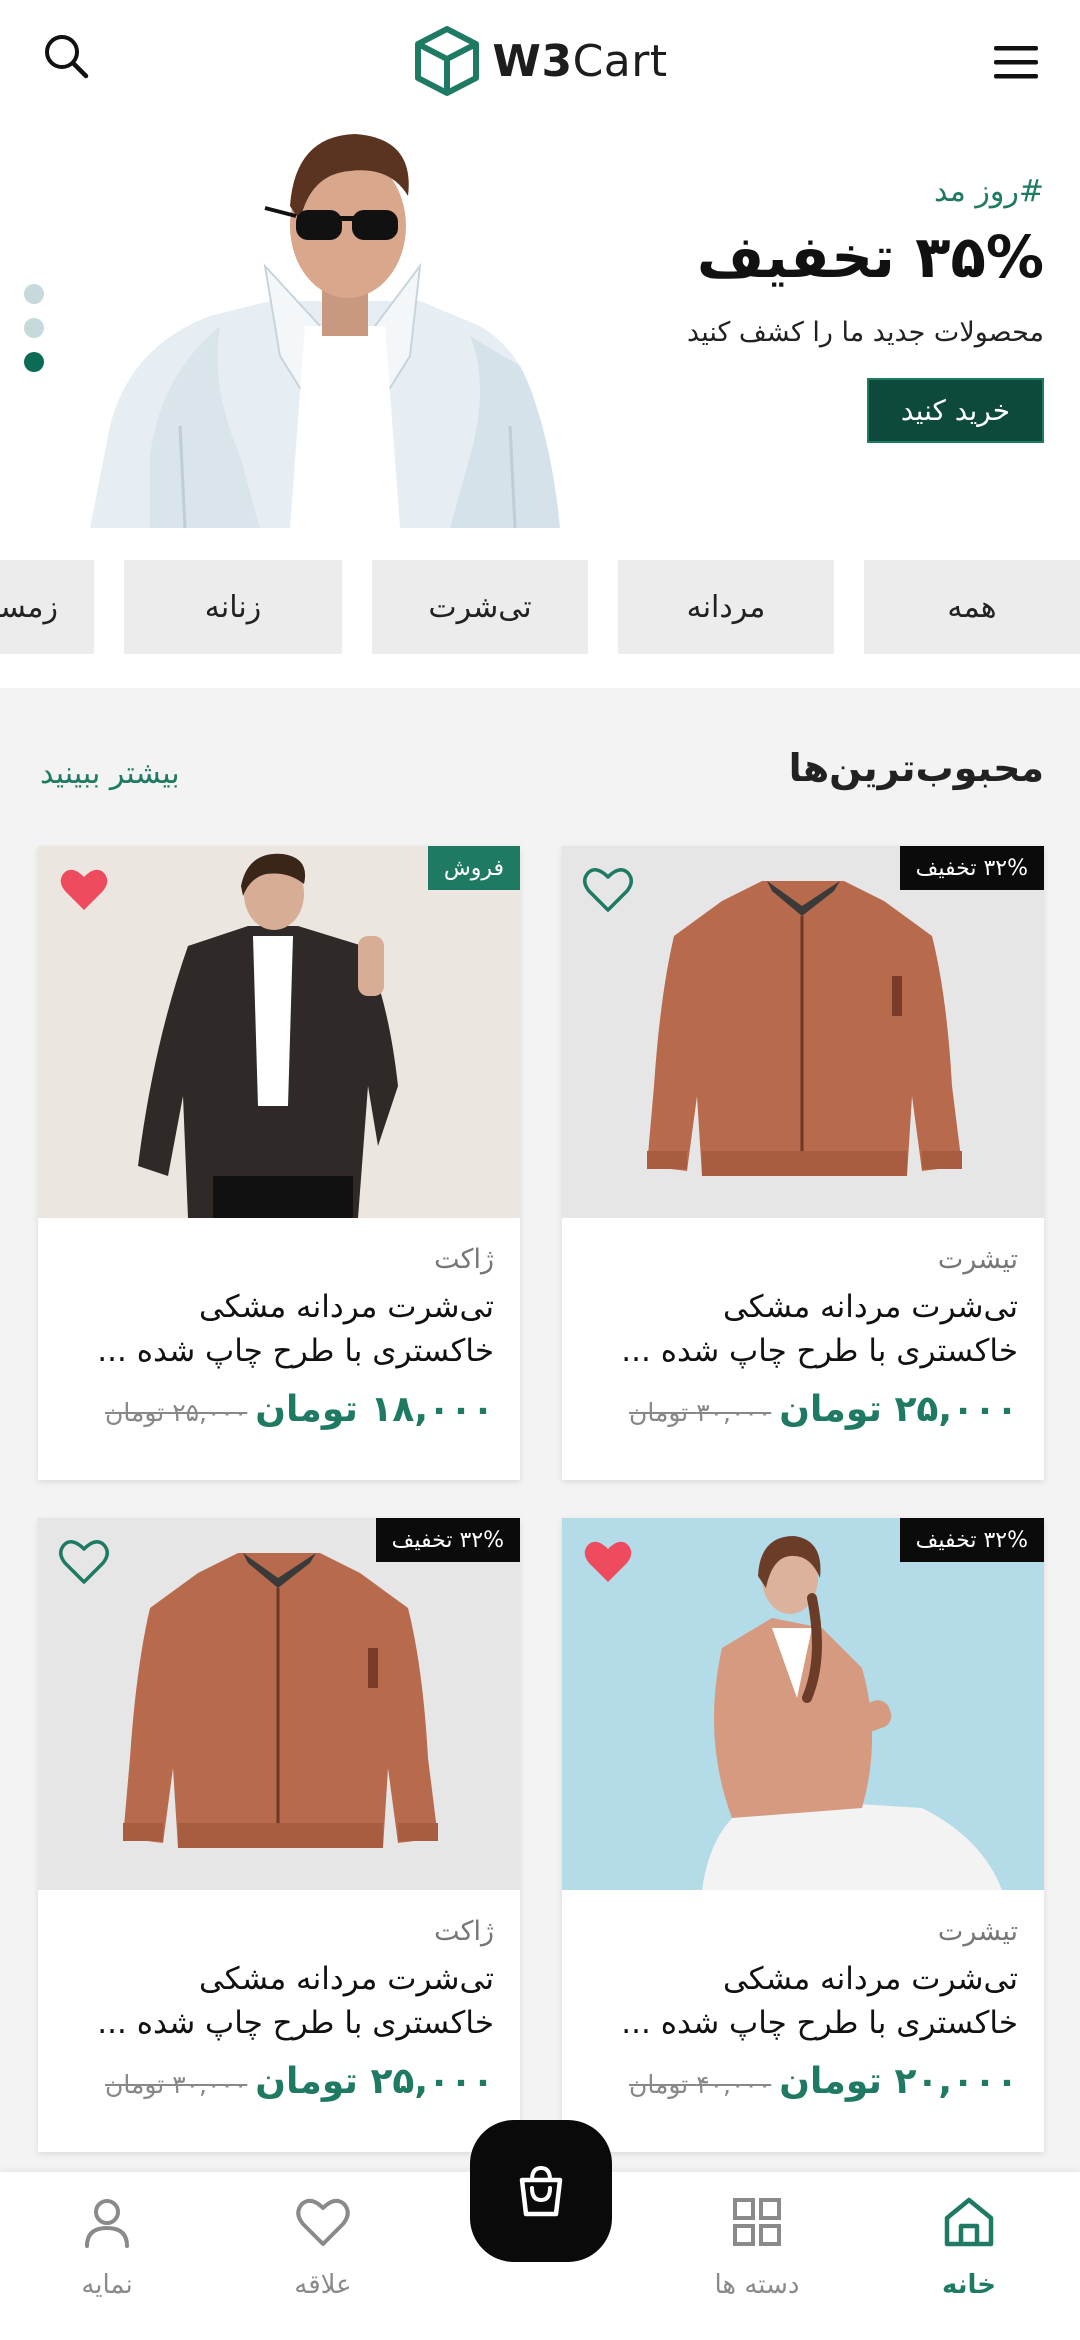 The width and height of the screenshot is (1080, 2340). What do you see at coordinates (323, 2222) in the screenshot?
I see `heart-icon` at bounding box center [323, 2222].